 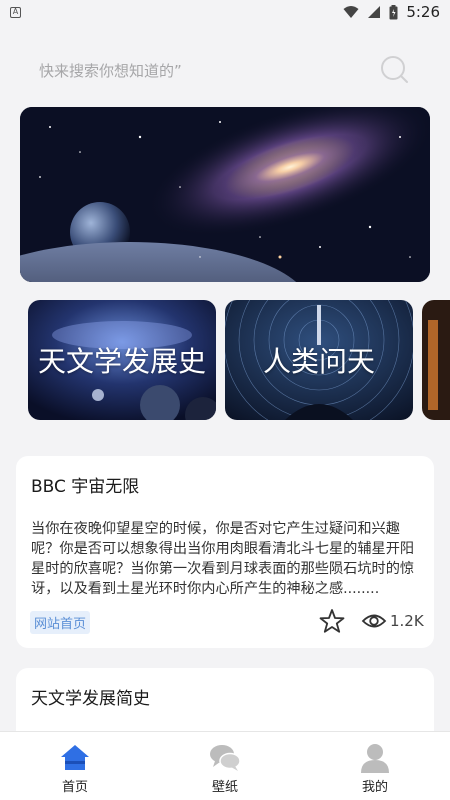 I want to click on tab-wallpaper: 壁纸, so click(x=225, y=766).